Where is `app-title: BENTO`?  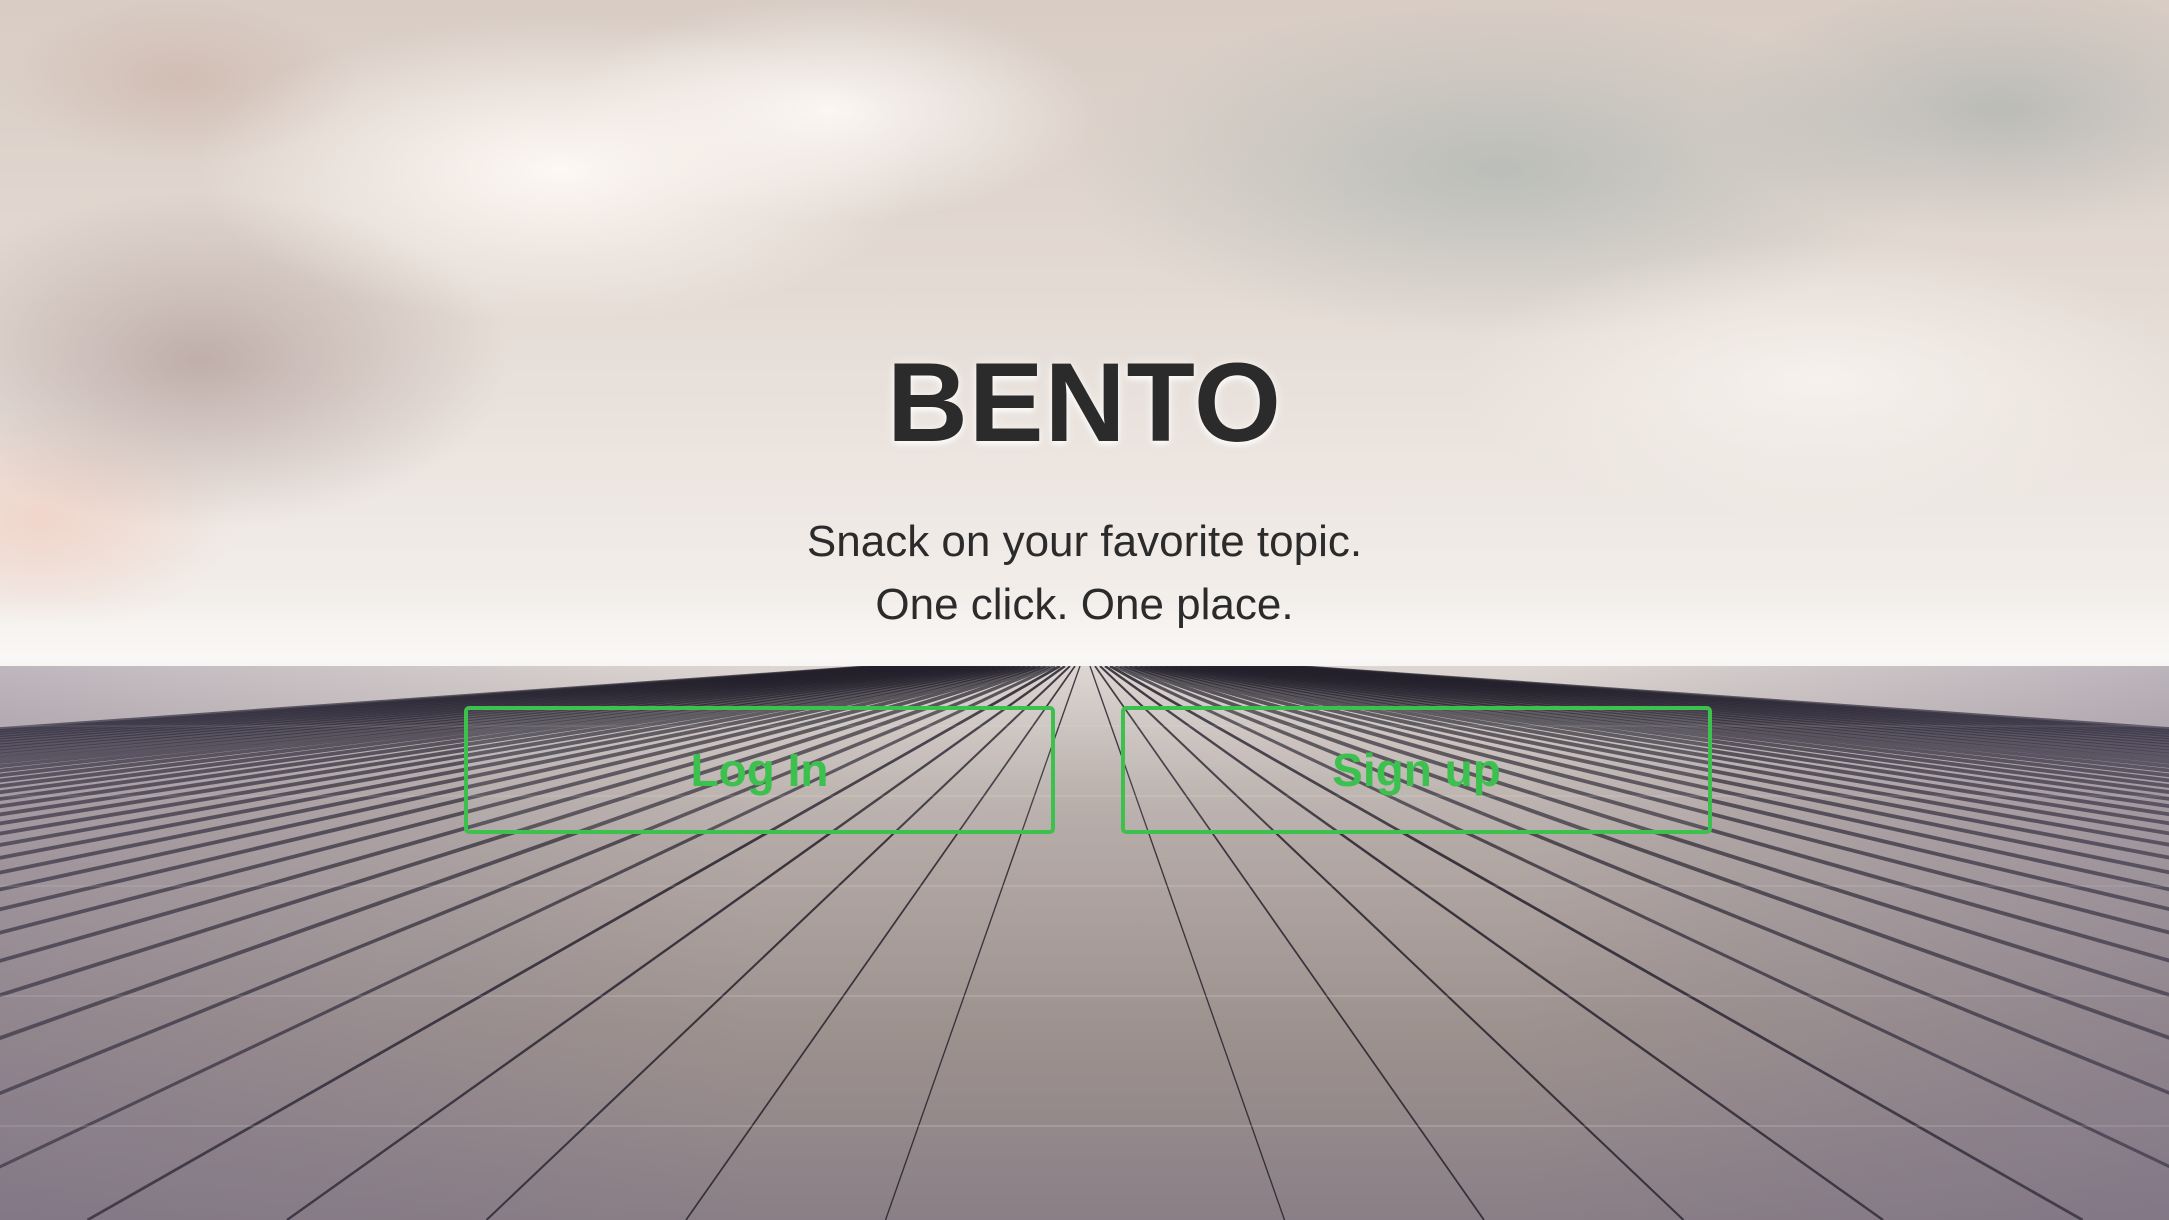
app-title: BENTO is located at coordinates (1084, 402).